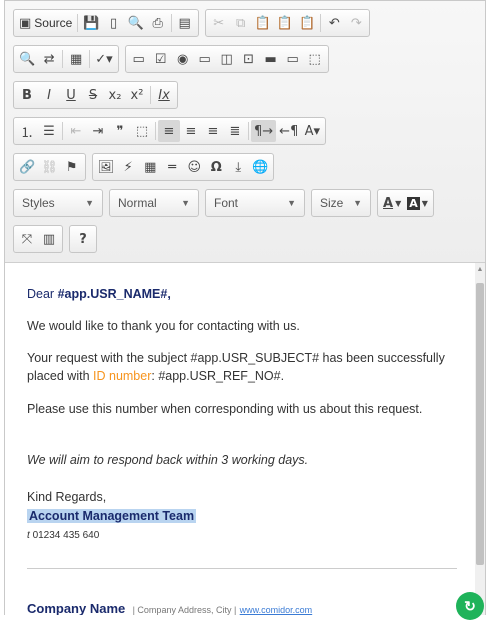 This screenshot has width=486, height=620. Describe the element at coordinates (114, 23) in the screenshot. I see `new-page-button: ▯` at that location.